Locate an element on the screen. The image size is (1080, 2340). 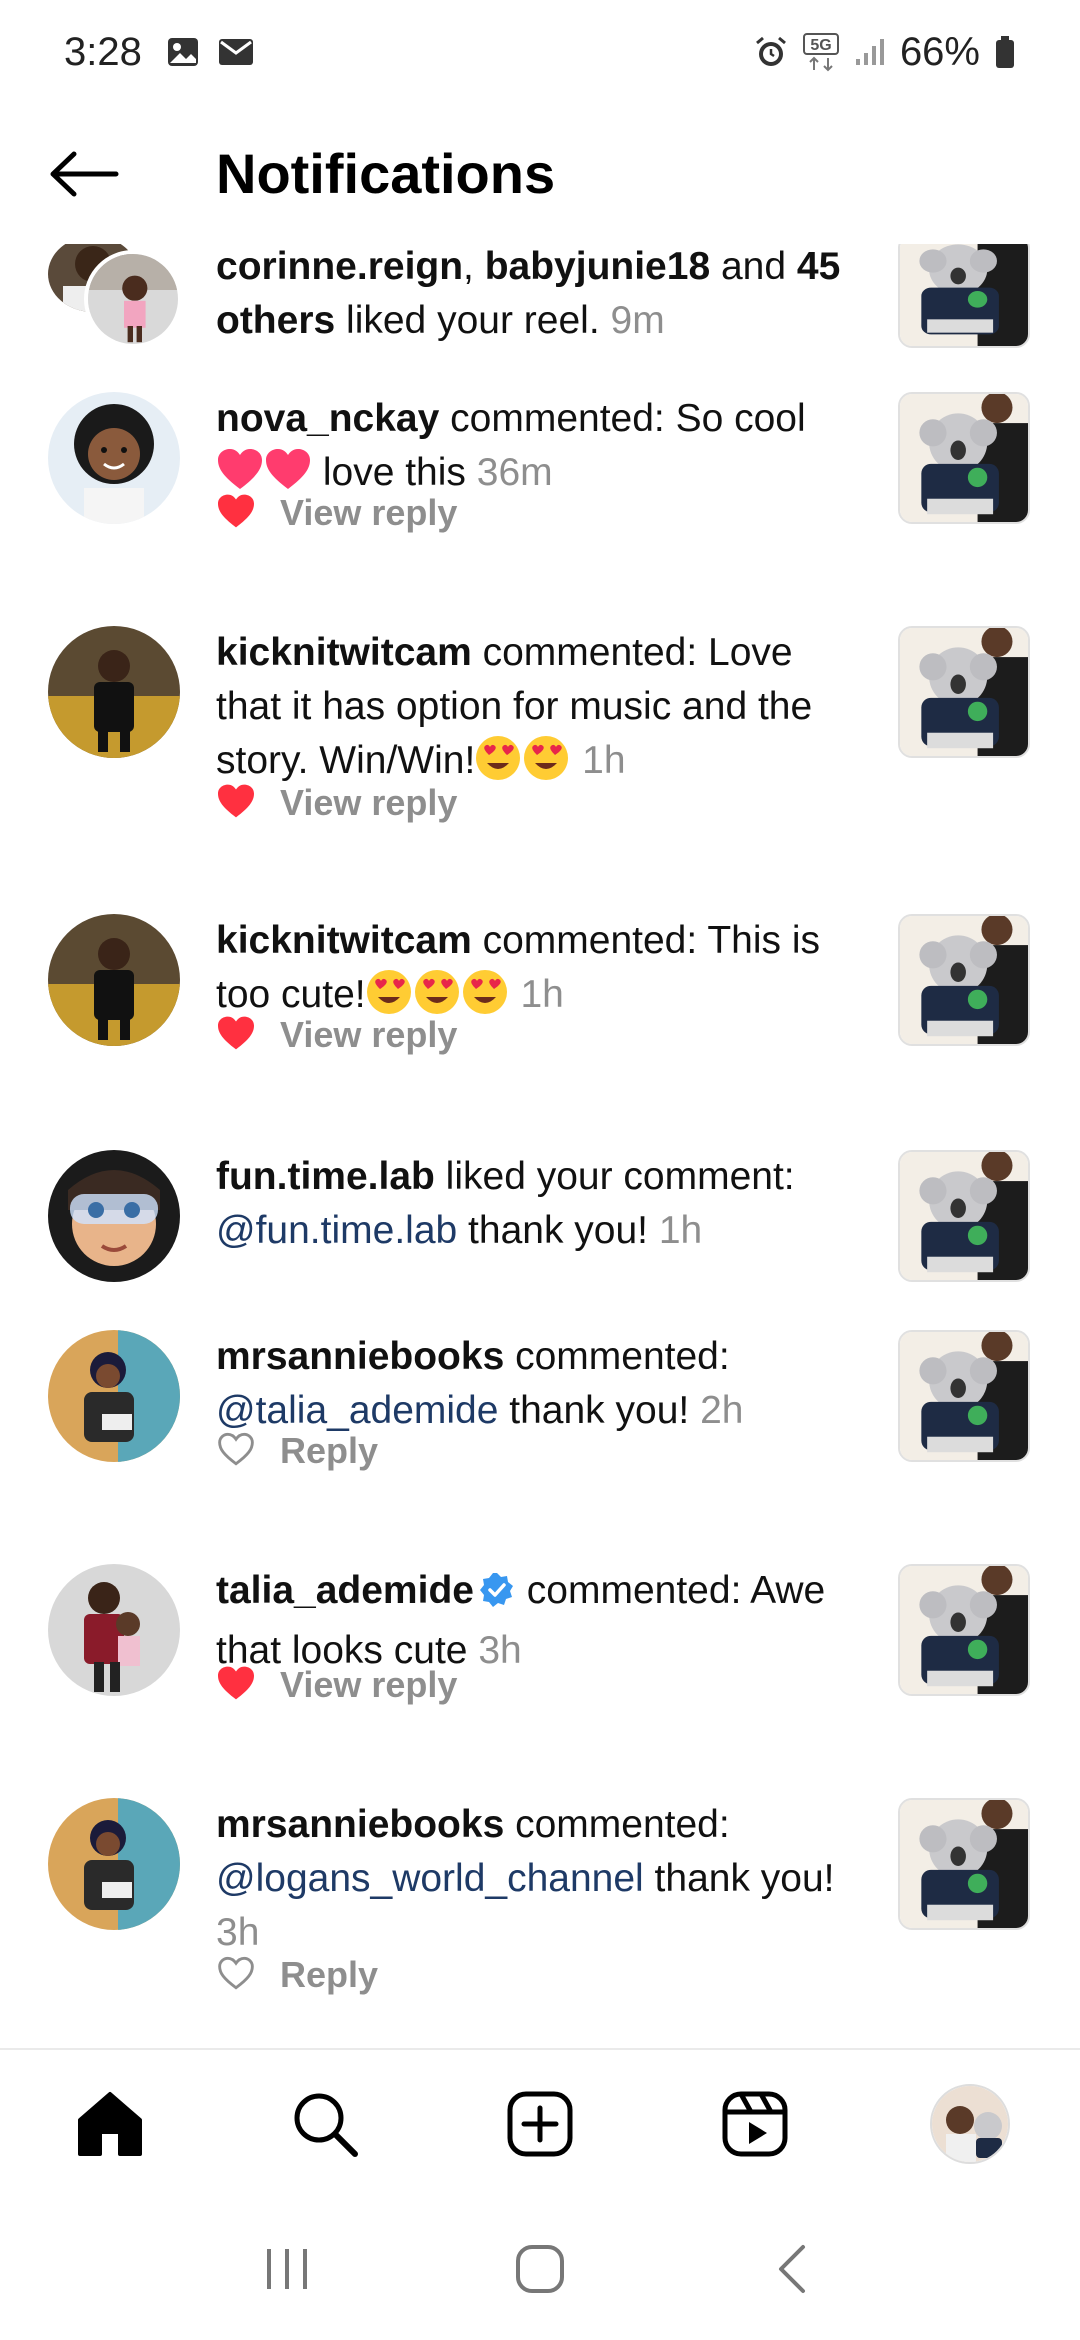
arrow-left-icon is located at coordinates (84, 174).